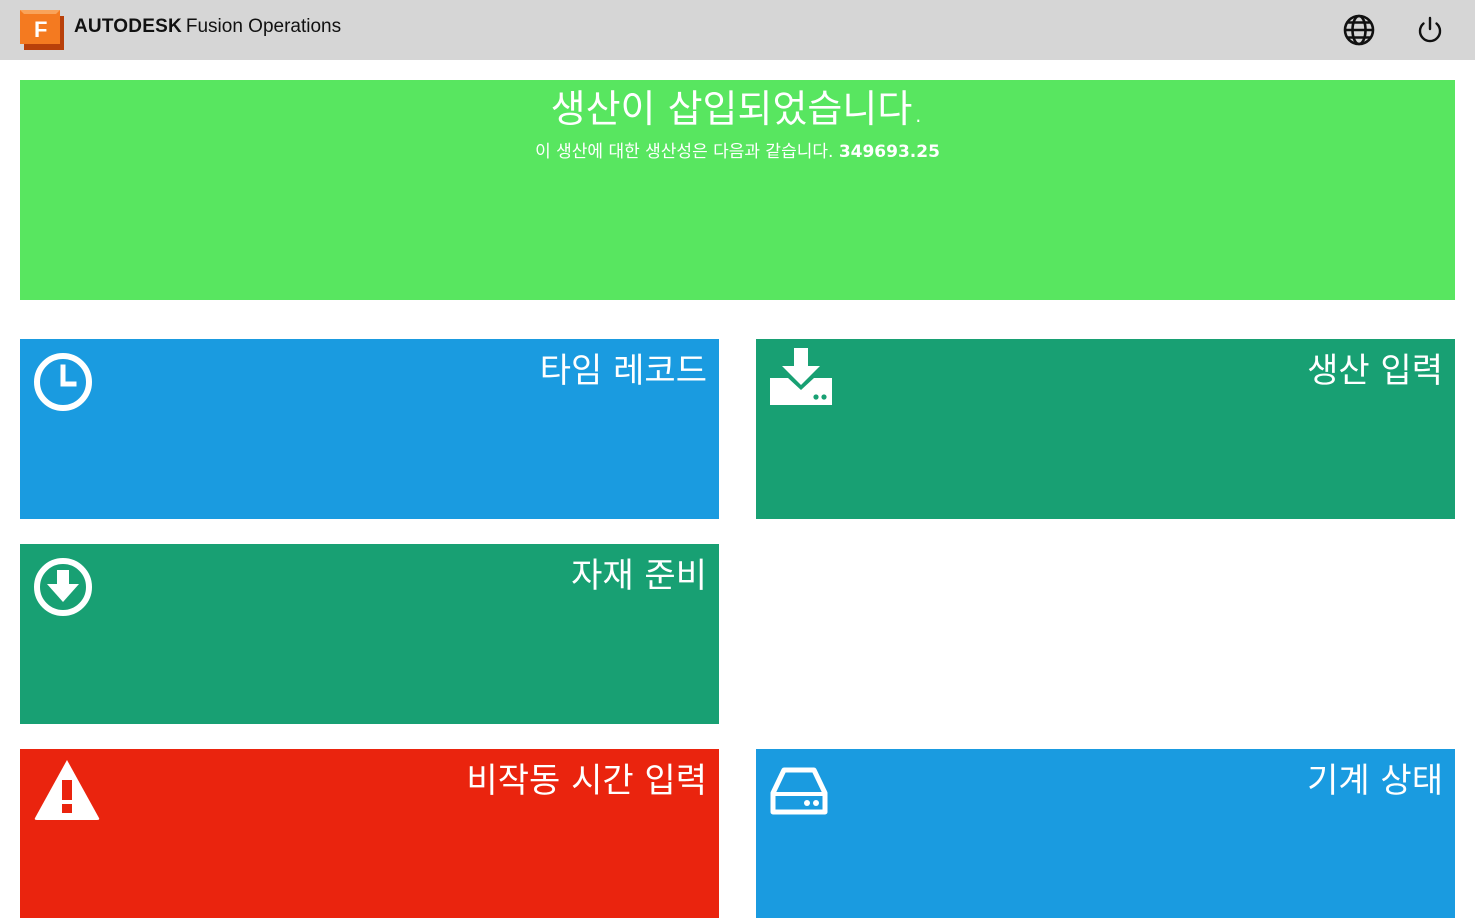  Describe the element at coordinates (1375, 781) in the screenshot. I see `machine-status-label: 기계 상태` at that location.